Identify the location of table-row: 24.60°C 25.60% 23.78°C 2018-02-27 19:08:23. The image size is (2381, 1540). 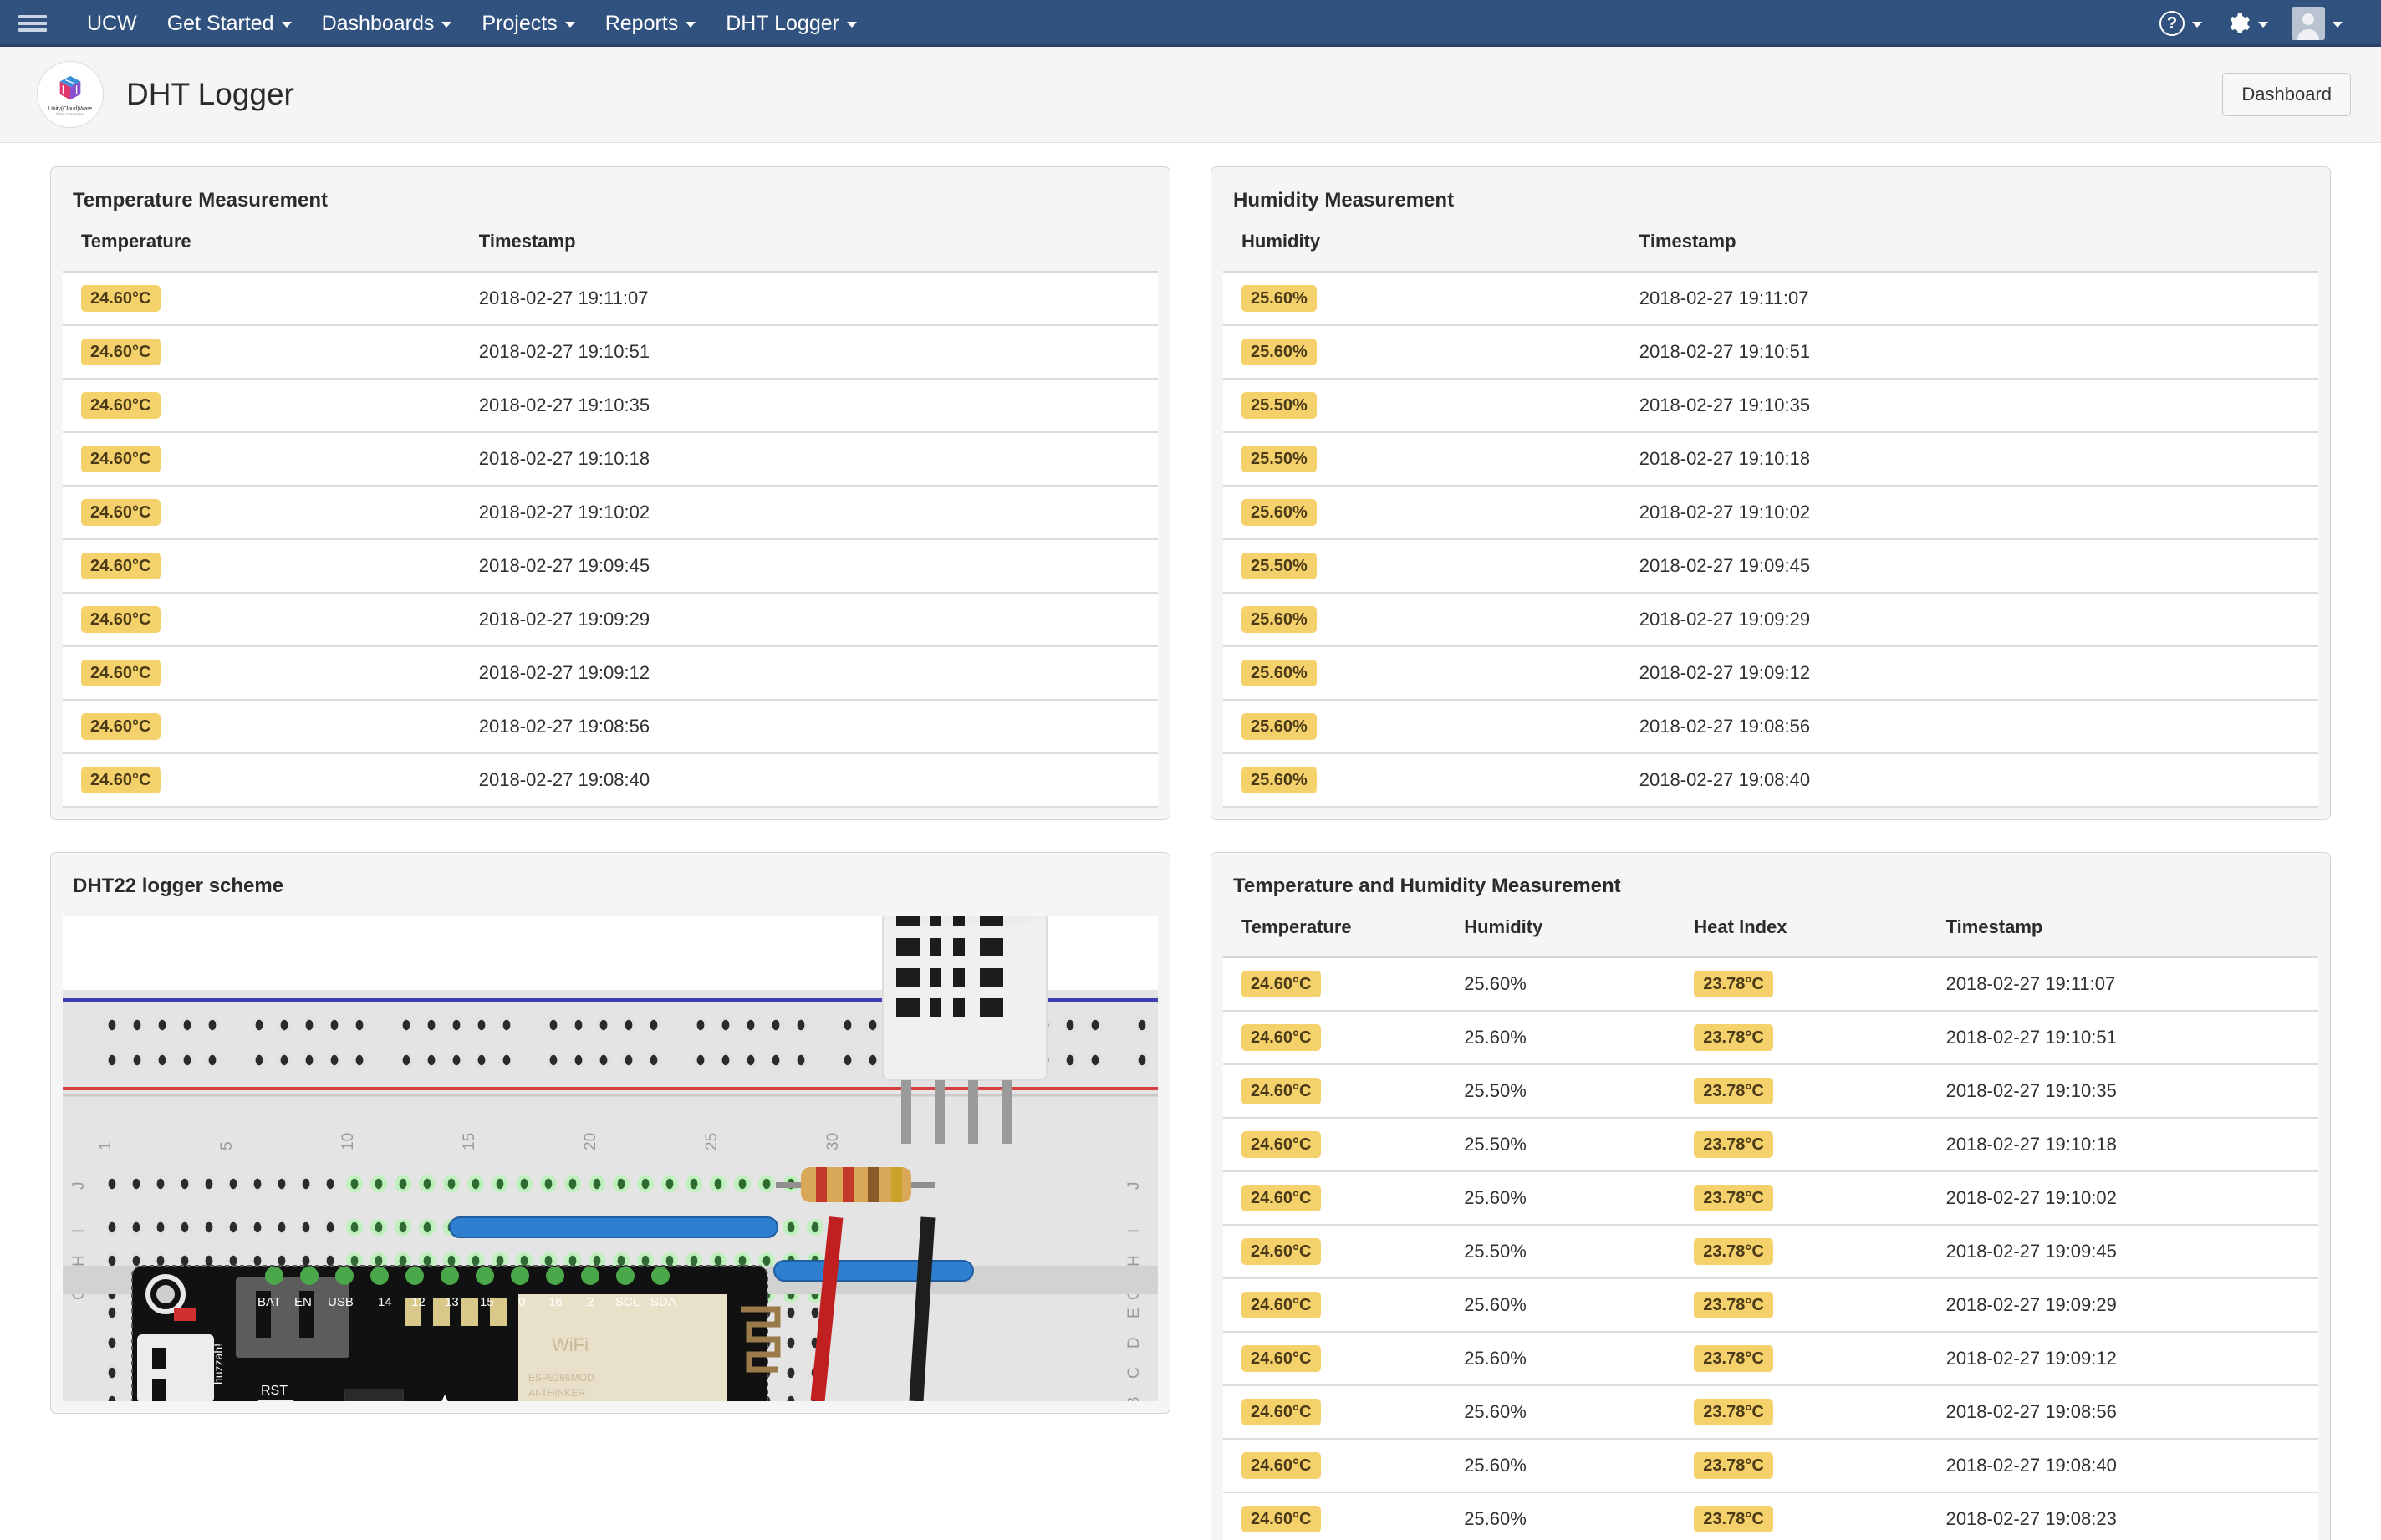
(1770, 1516).